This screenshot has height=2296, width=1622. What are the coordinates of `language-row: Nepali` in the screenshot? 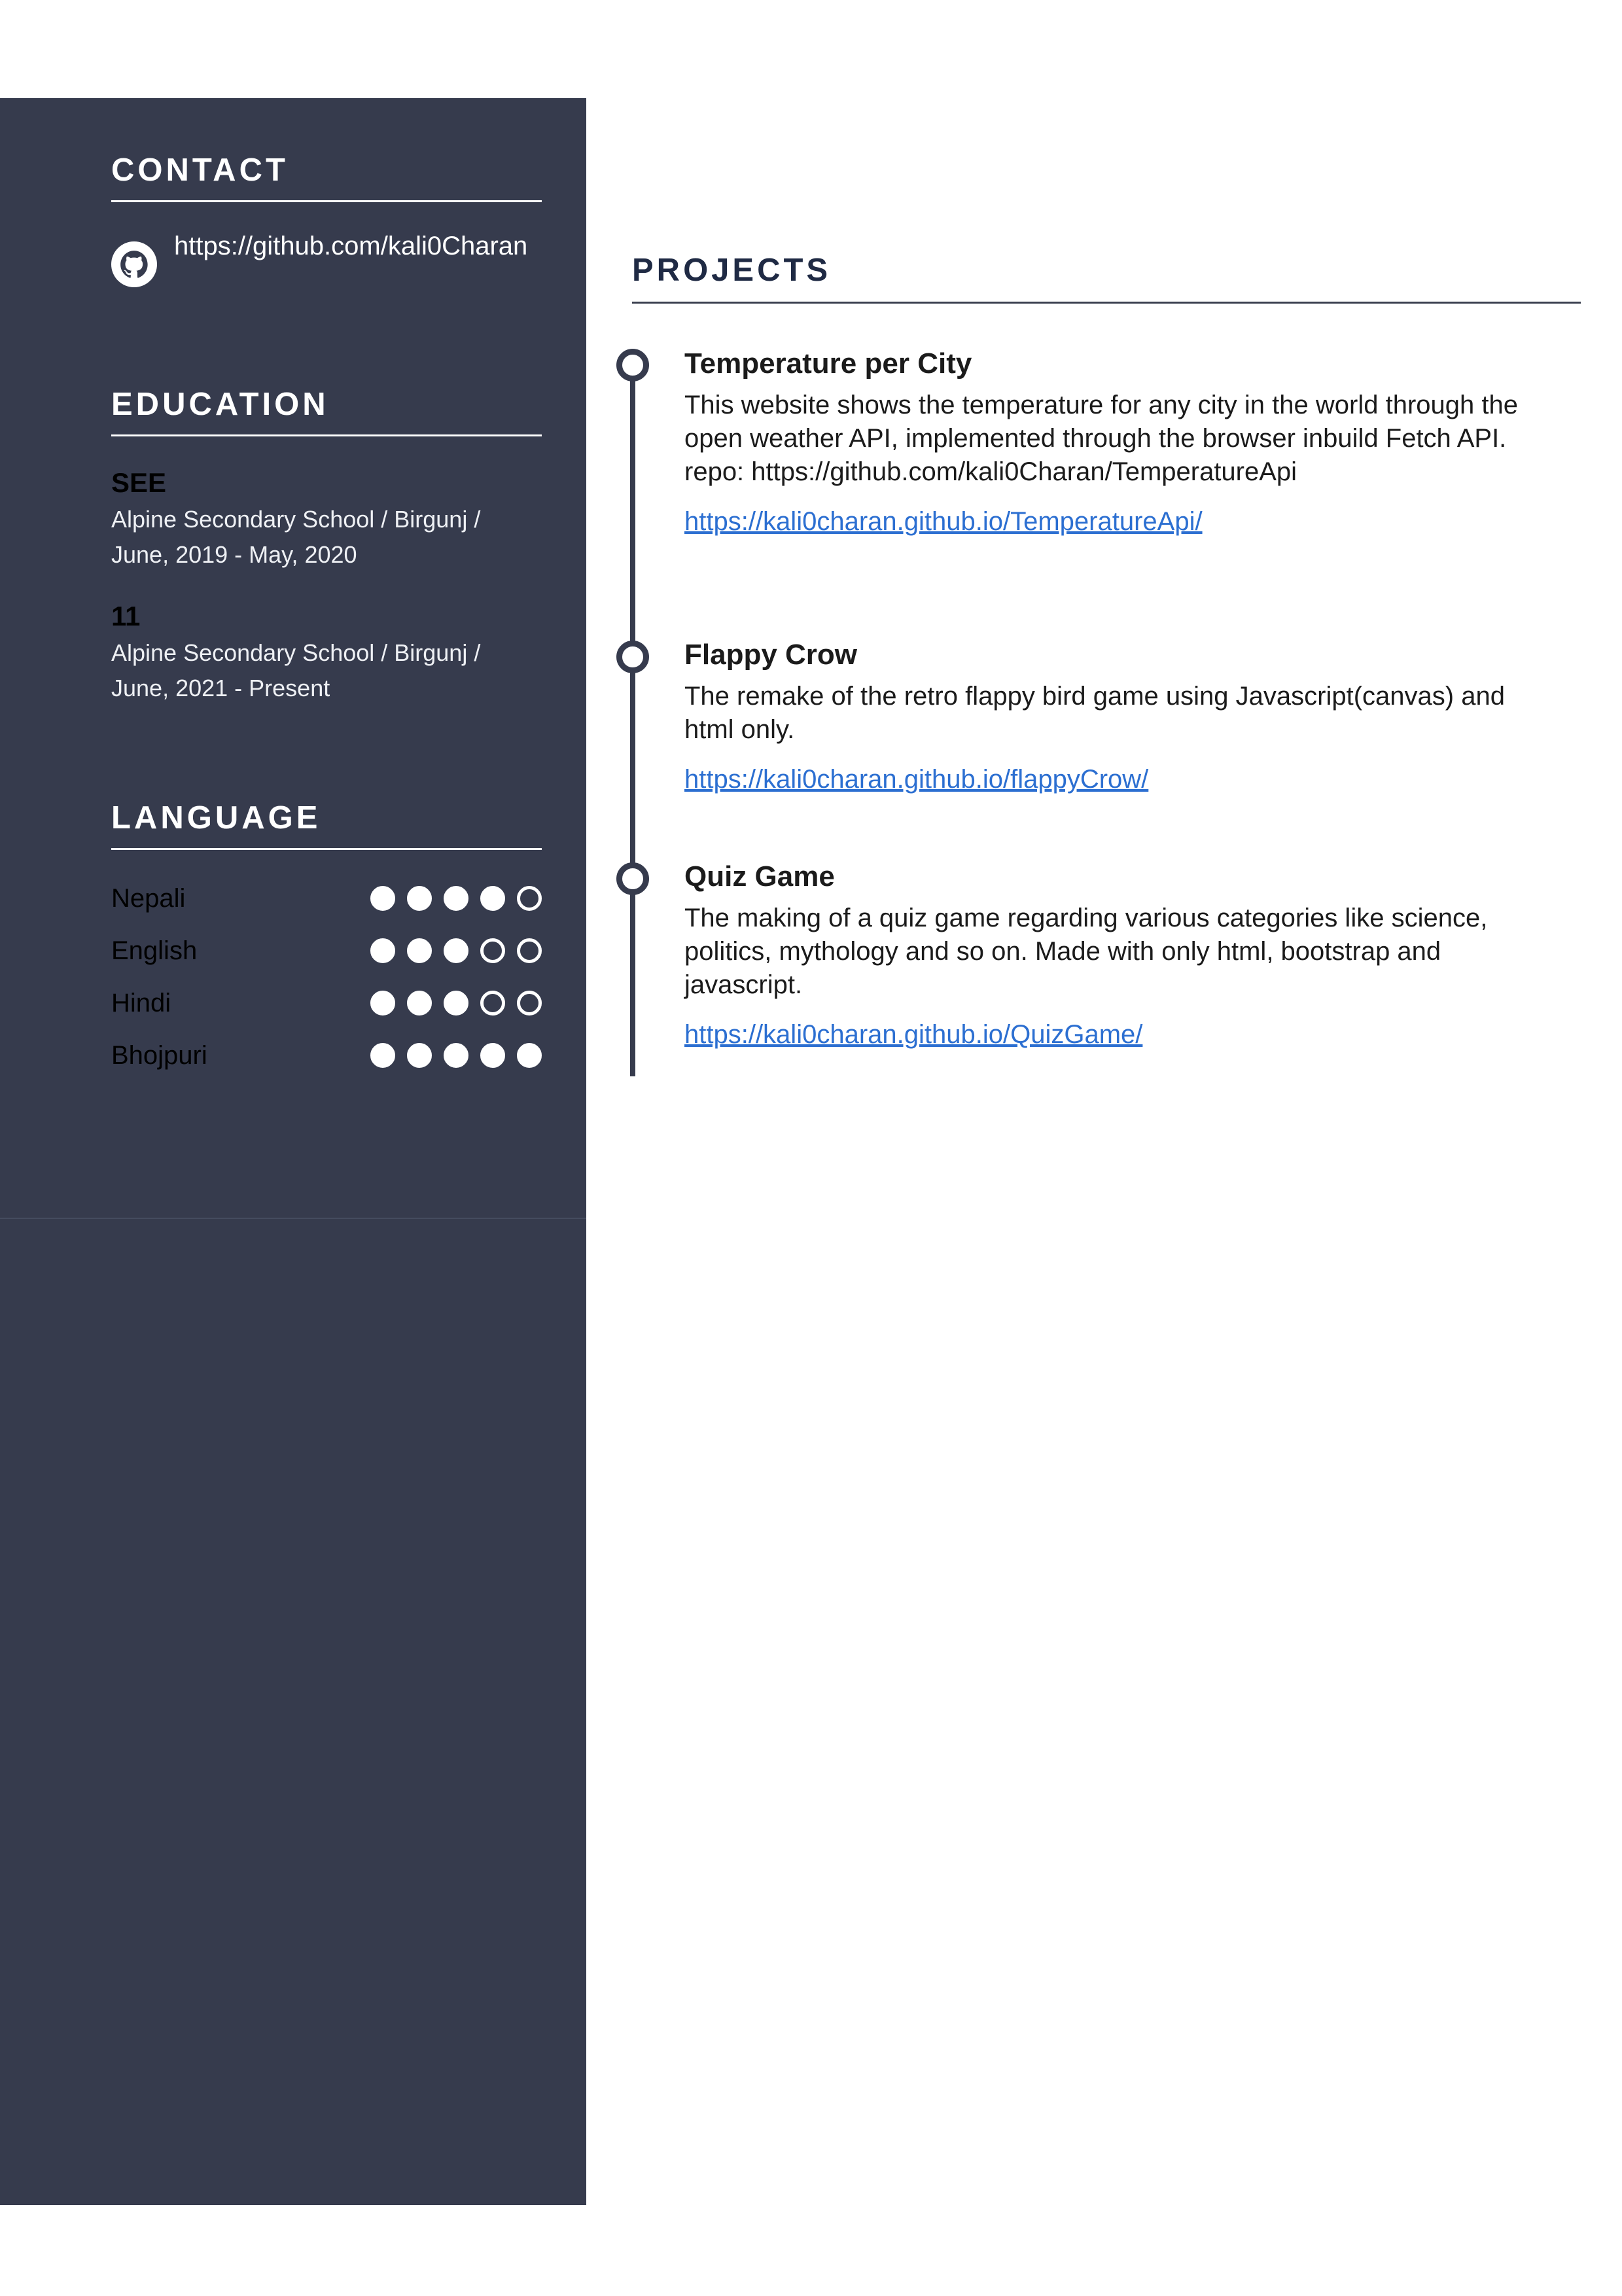 It's located at (326, 898).